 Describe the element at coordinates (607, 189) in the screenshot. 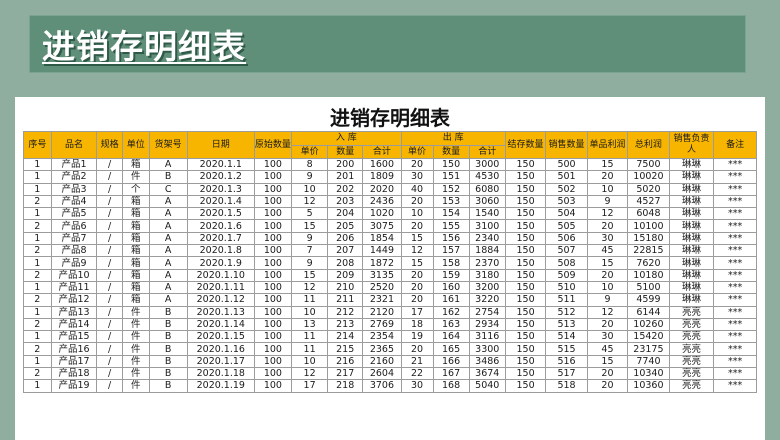

I see `cell-unit-profit: 10` at that location.